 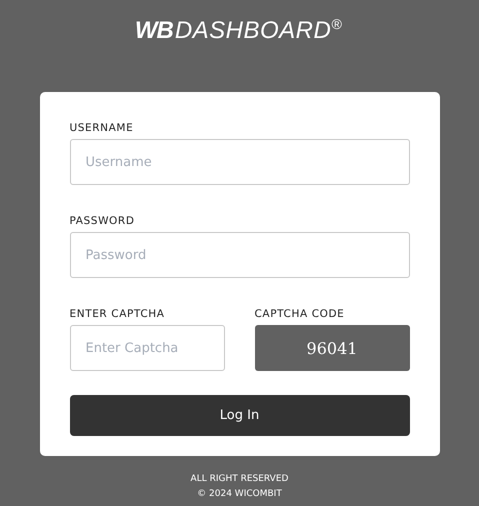 What do you see at coordinates (240, 162) in the screenshot?
I see `input-field: Username` at bounding box center [240, 162].